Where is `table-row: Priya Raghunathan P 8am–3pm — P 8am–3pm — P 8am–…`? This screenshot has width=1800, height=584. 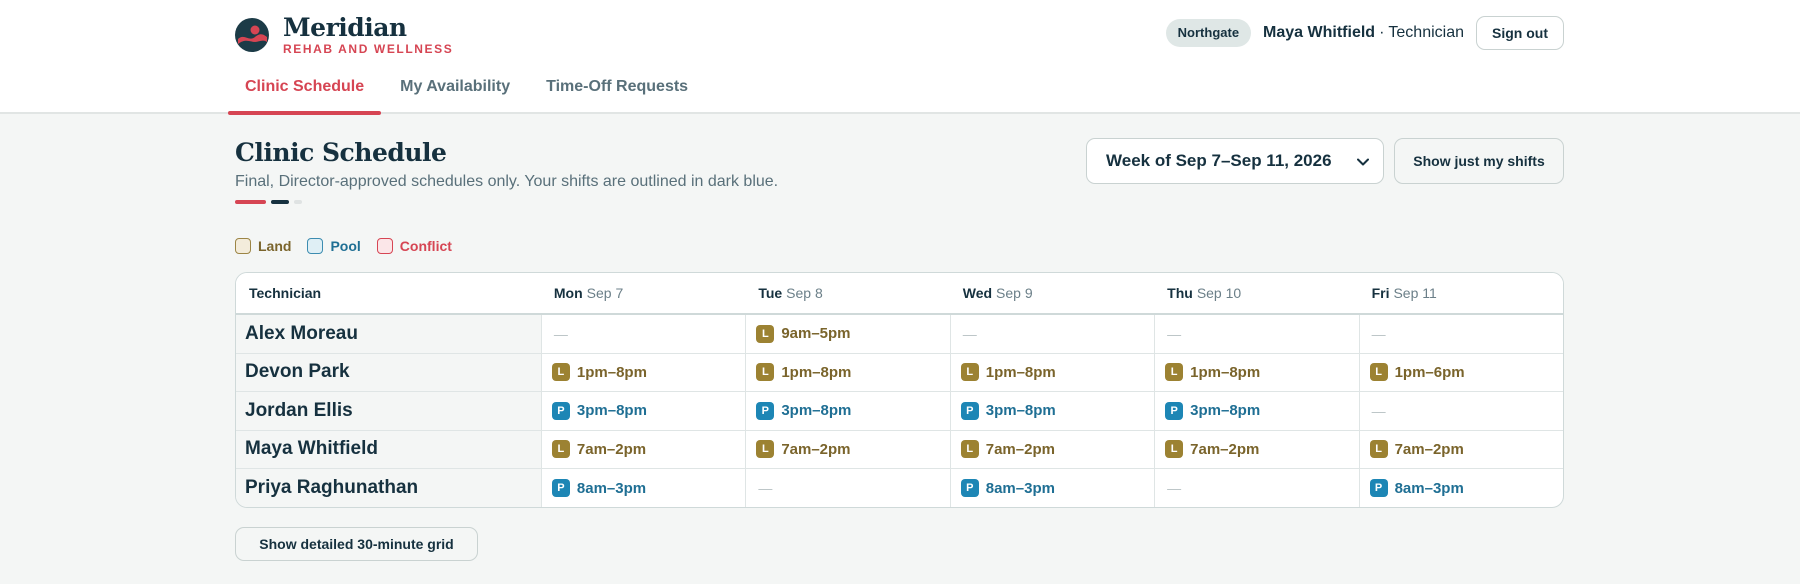
table-row: Priya Raghunathan P 8am–3pm — P 8am–3pm — P 8am–… is located at coordinates (899, 488).